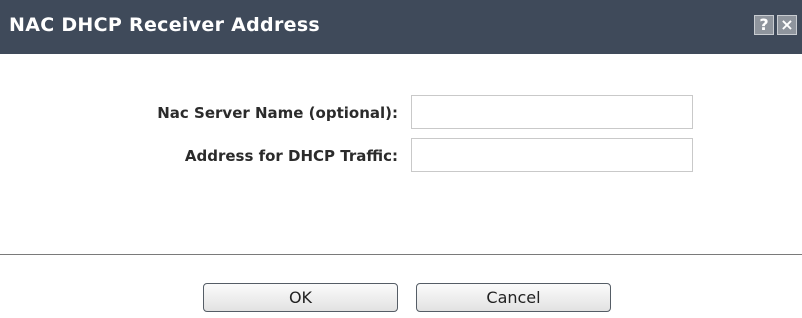 The image size is (802, 318). Describe the element at coordinates (300, 297) in the screenshot. I see `ok-button: OK` at that location.